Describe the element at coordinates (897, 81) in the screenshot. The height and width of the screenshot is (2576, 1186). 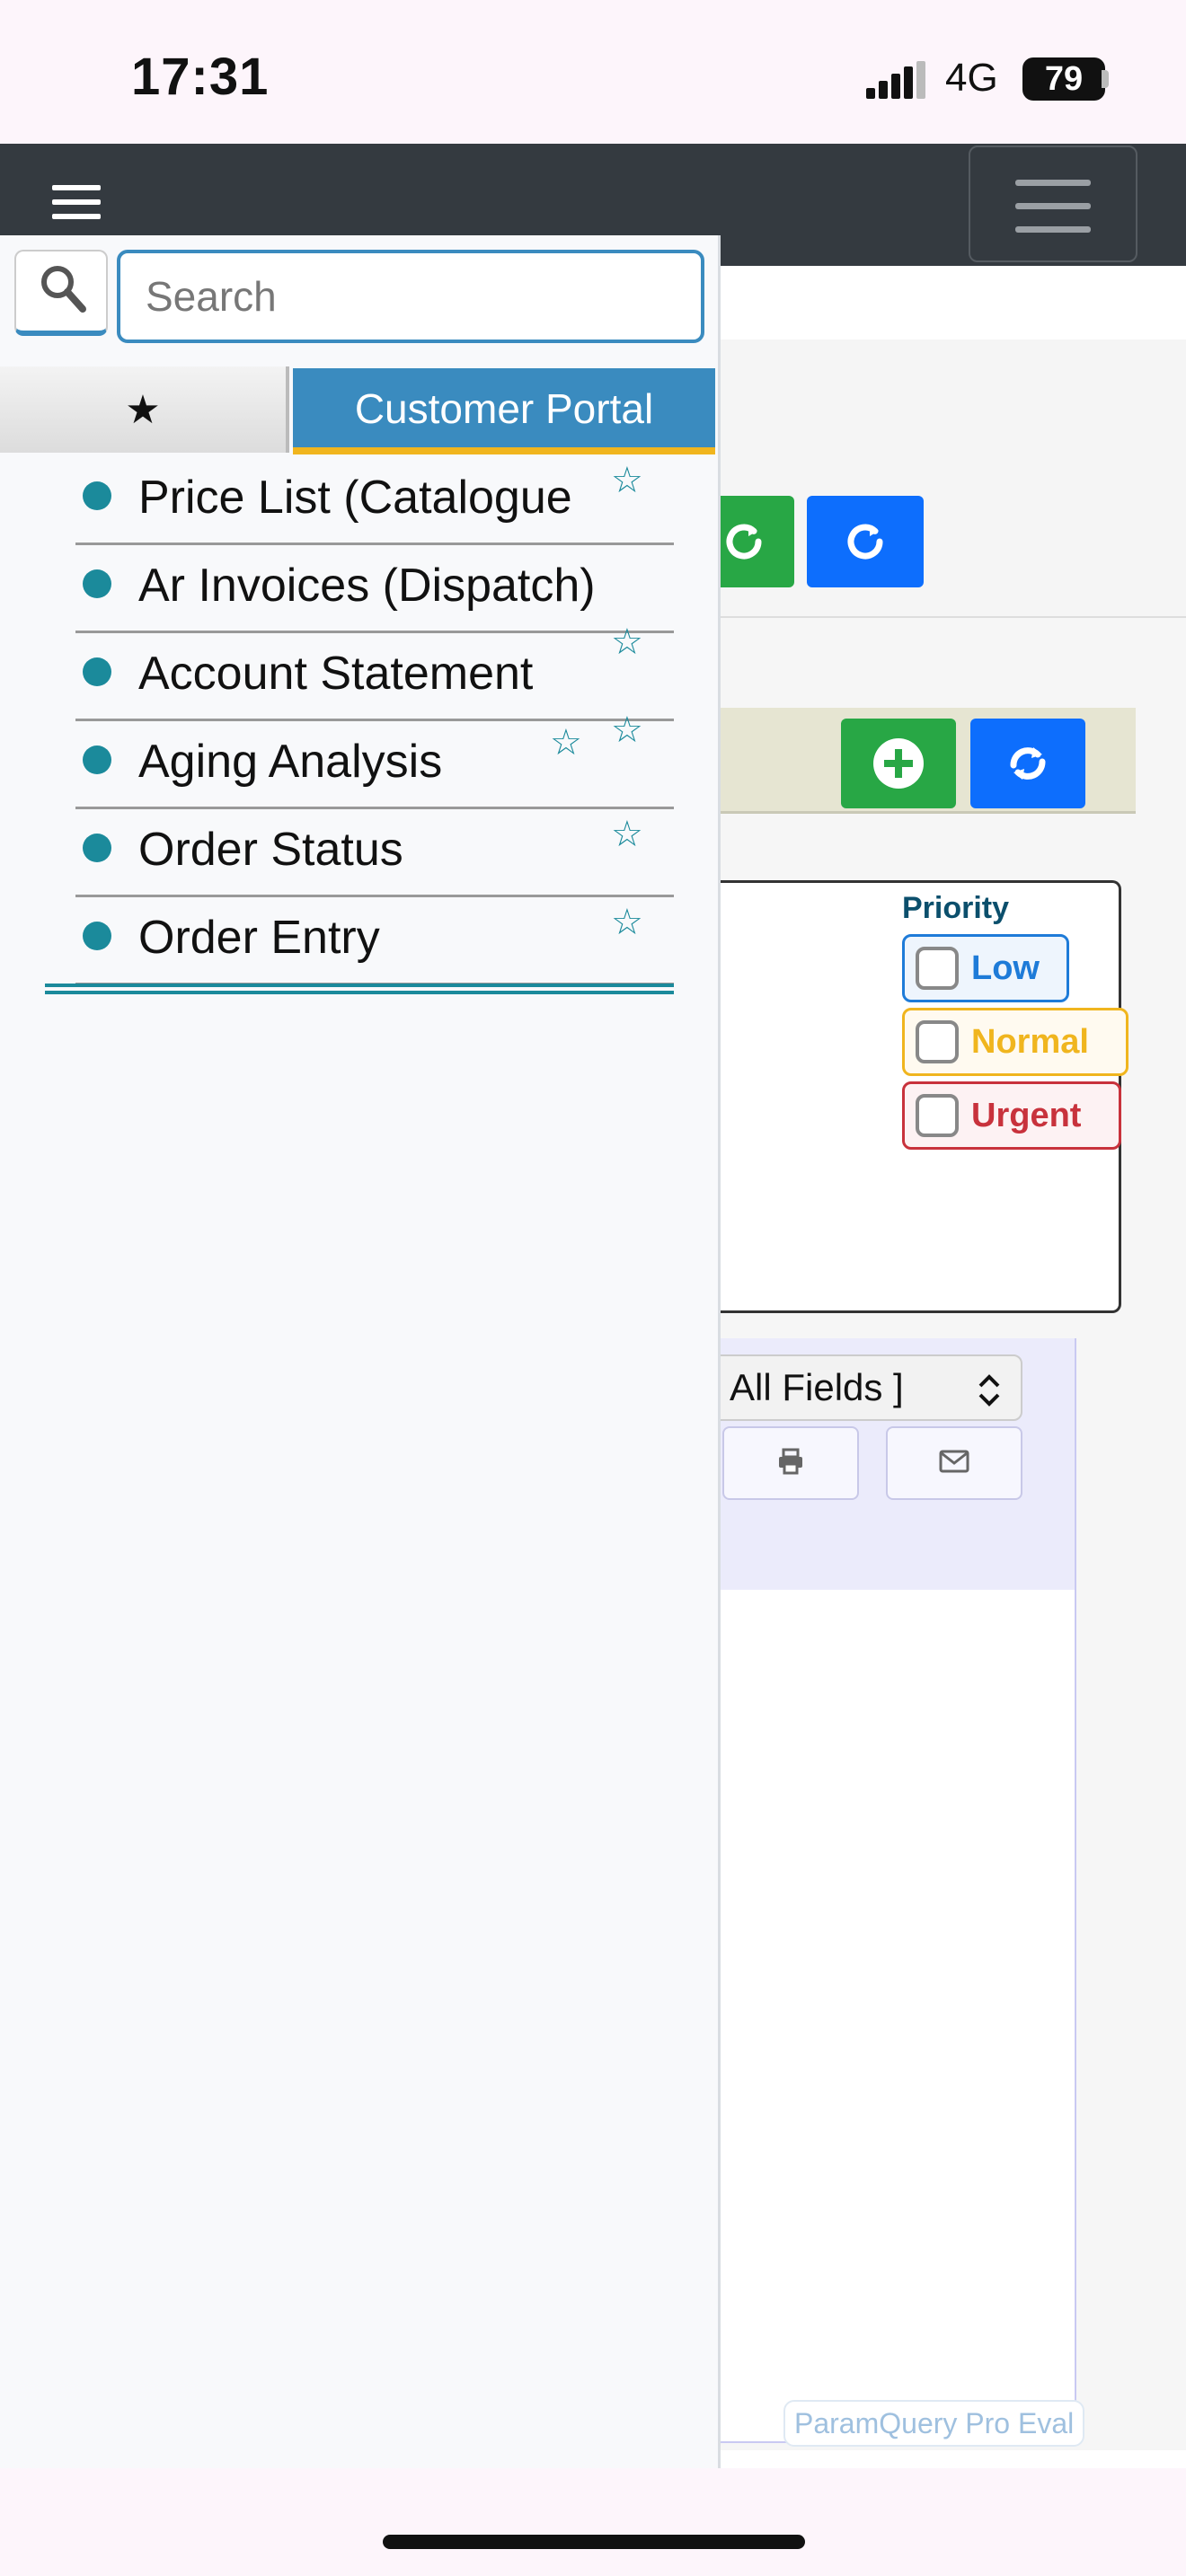
I see `signal-icon` at that location.